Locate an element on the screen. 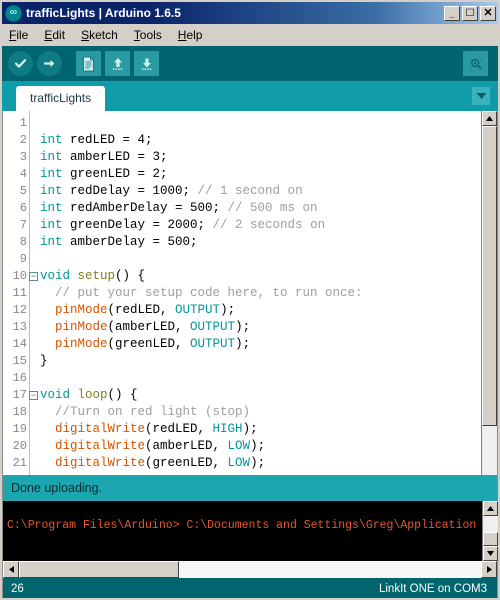 The width and height of the screenshot is (500, 600). line-number: 8 is located at coordinates (23, 242).